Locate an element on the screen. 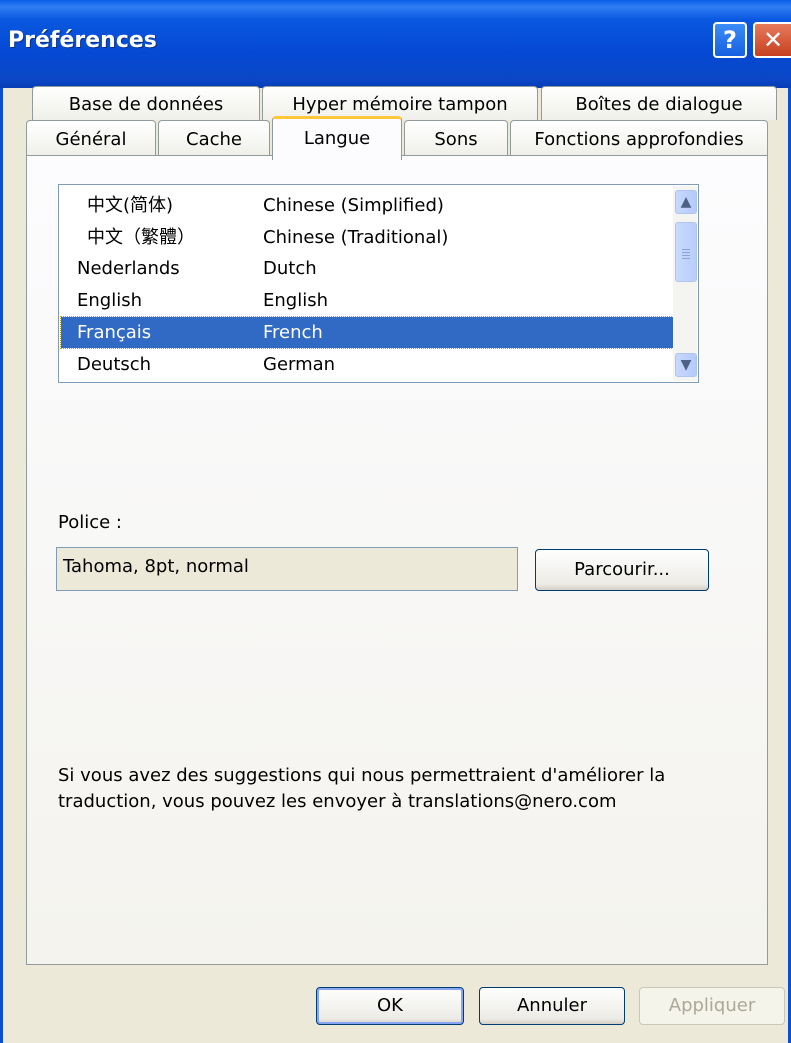 The width and height of the screenshot is (791, 1043). help-icon: ? is located at coordinates (730, 40).